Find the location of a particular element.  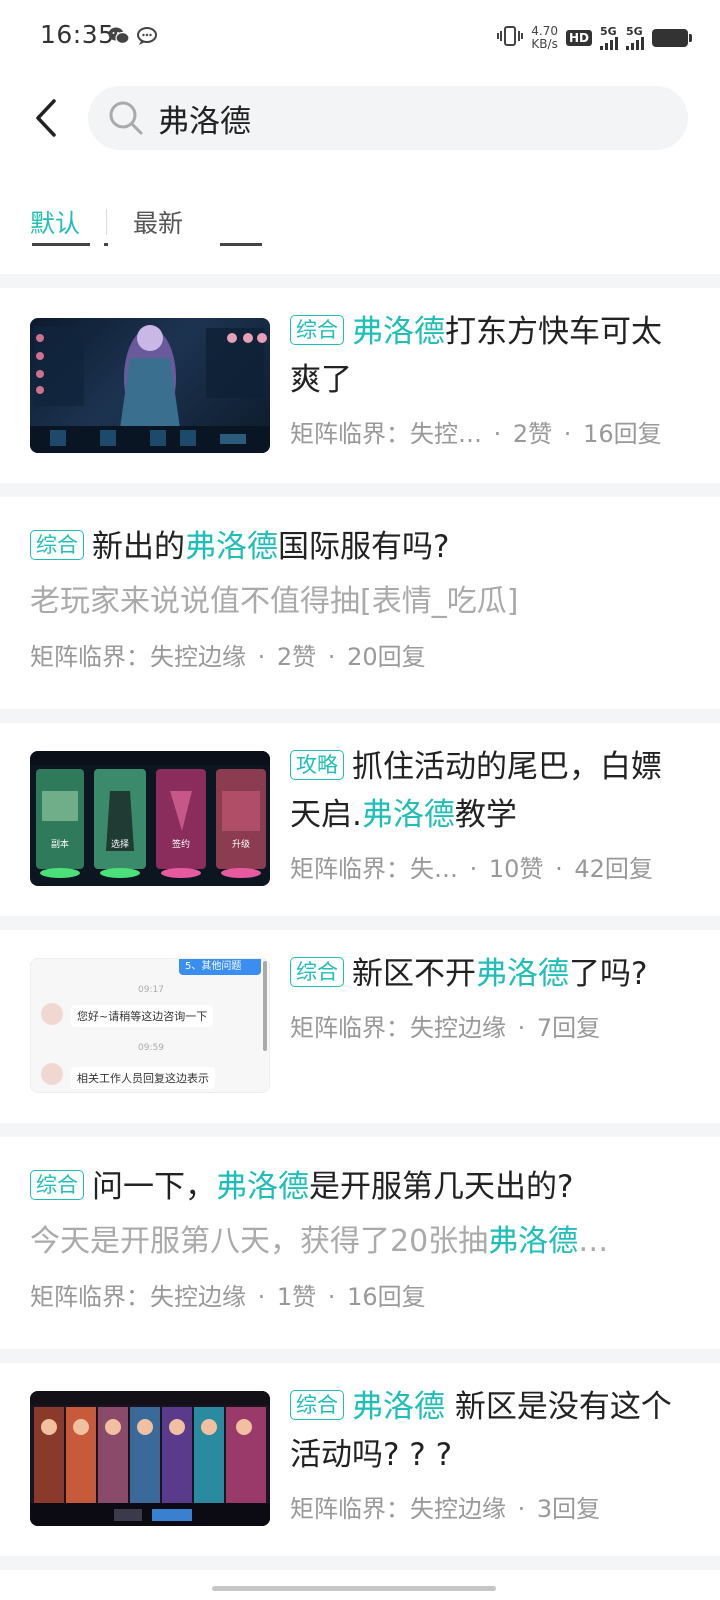

status-indicators: 4.70 KB/s HD 5G 5G is located at coordinates (594, 38).